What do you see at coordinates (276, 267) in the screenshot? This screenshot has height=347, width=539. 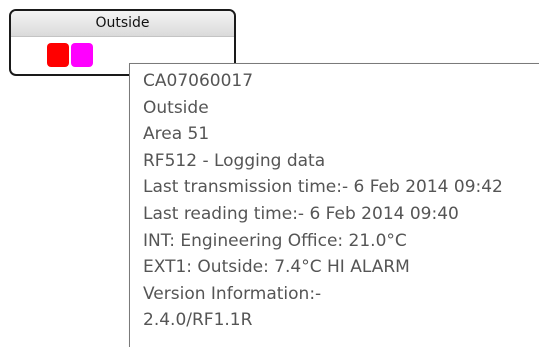 I see `tooltip-external-reading: EXT1: Outside: 7.4°C HI ALARM` at bounding box center [276, 267].